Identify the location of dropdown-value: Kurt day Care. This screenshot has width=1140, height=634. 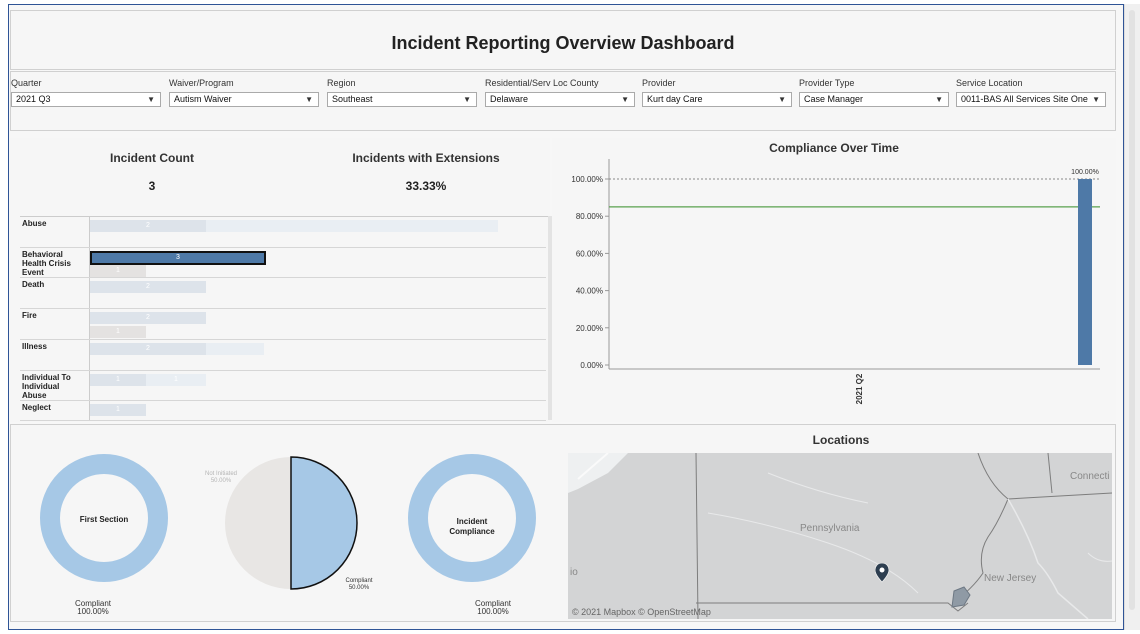
(675, 99).